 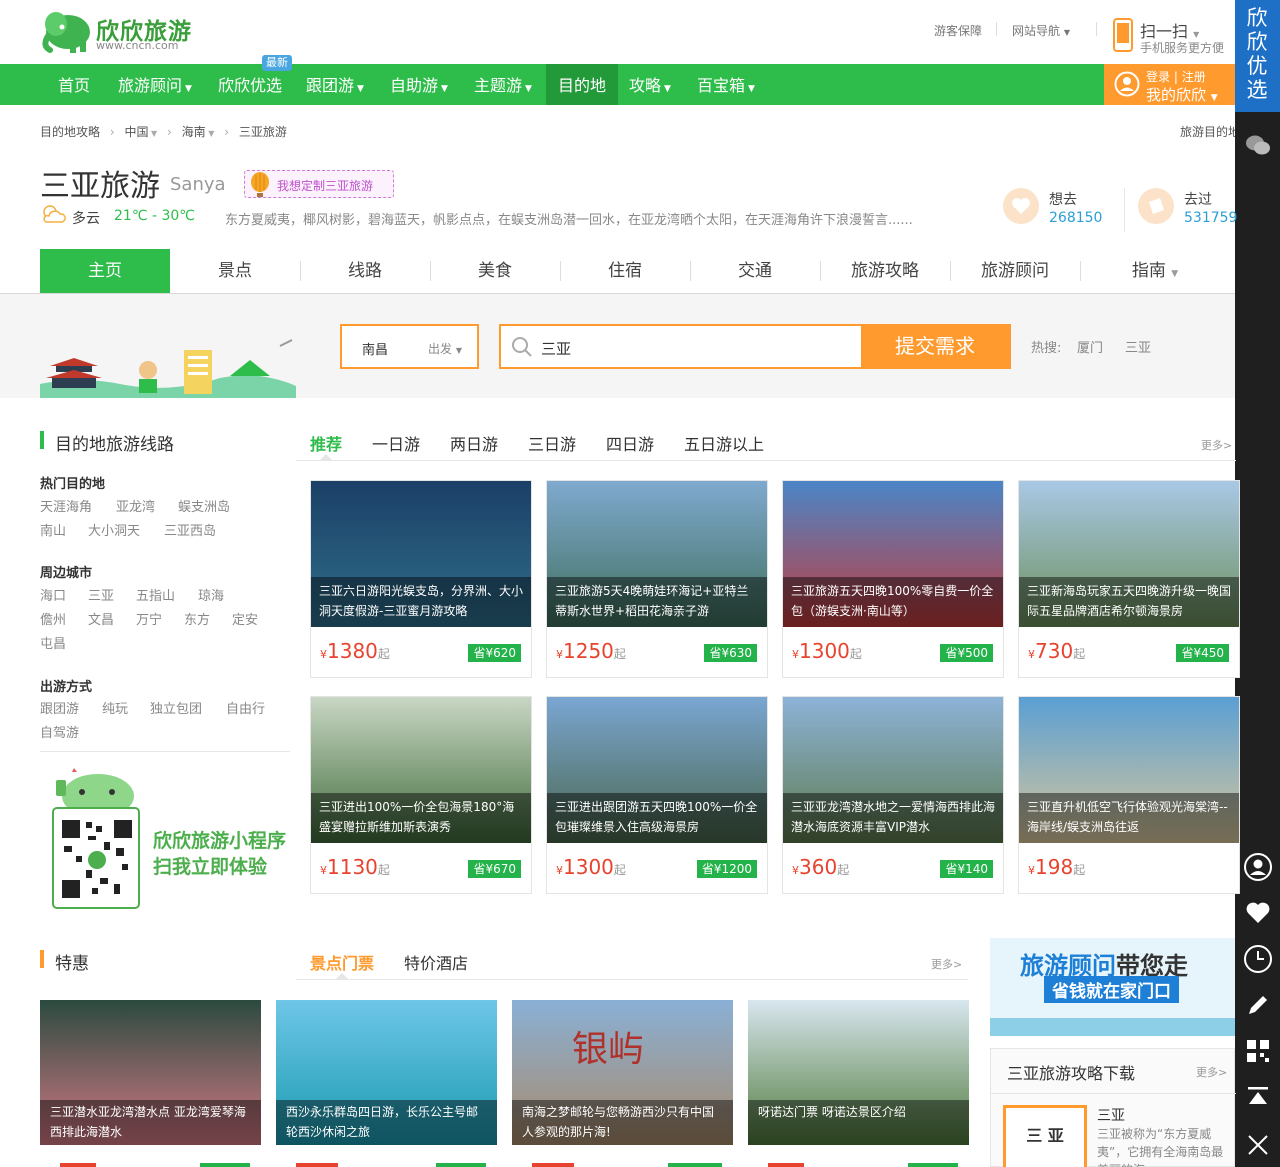 What do you see at coordinates (1015, 271) in the screenshot?
I see `tab-consultant: 旅游顾问` at bounding box center [1015, 271].